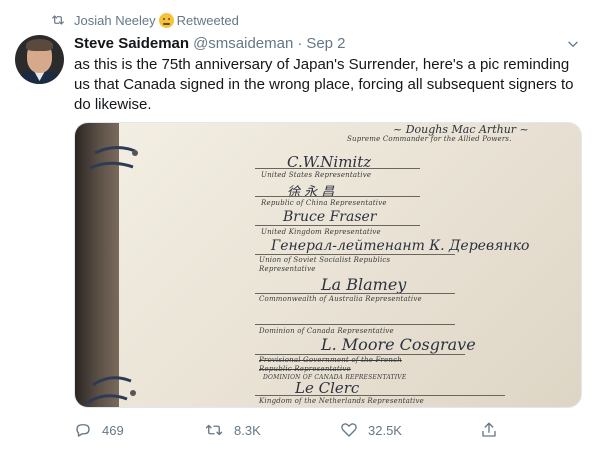  Describe the element at coordinates (115, 20) in the screenshot. I see `retweeter-name: Josiah Neeley` at that location.